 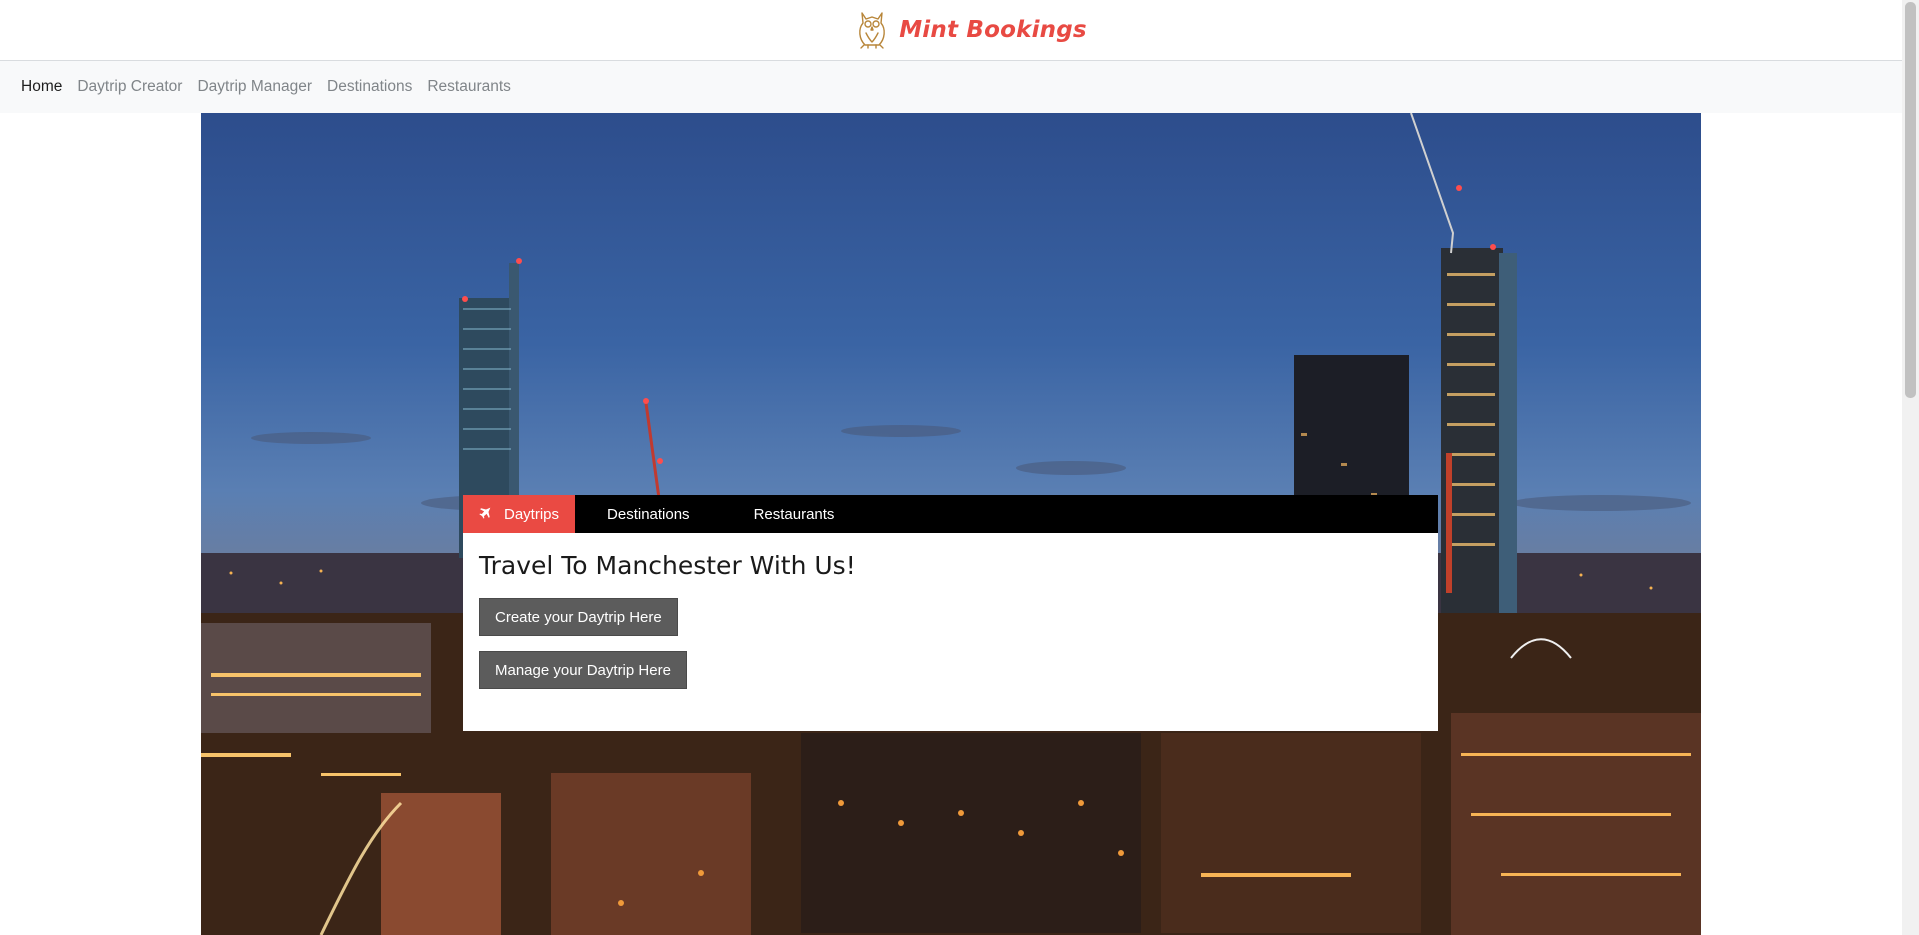 I want to click on page-scrollbar, so click(x=1910, y=467).